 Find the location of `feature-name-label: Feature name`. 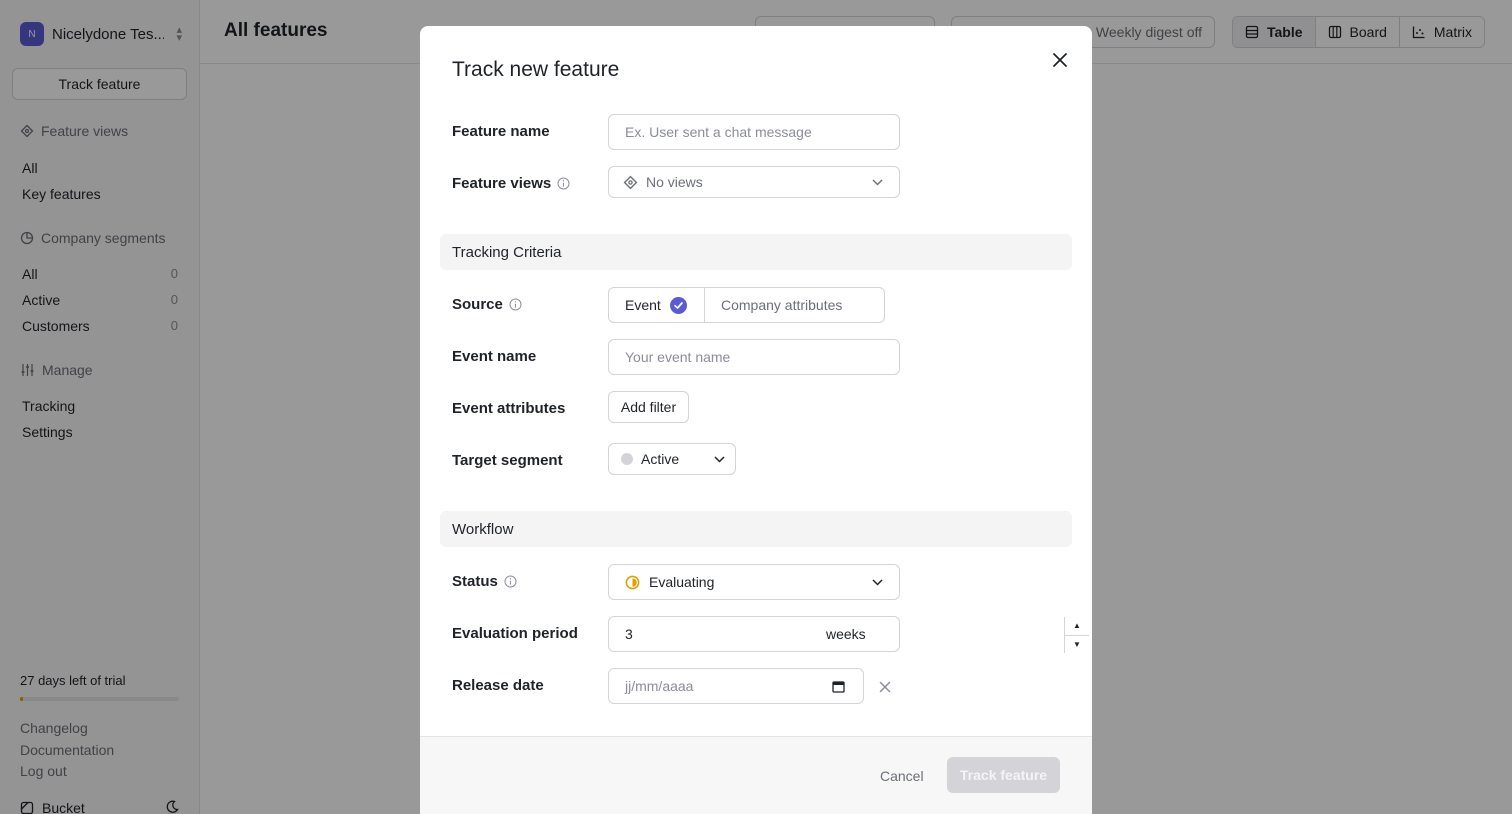

feature-name-label: Feature name is located at coordinates (501, 131).